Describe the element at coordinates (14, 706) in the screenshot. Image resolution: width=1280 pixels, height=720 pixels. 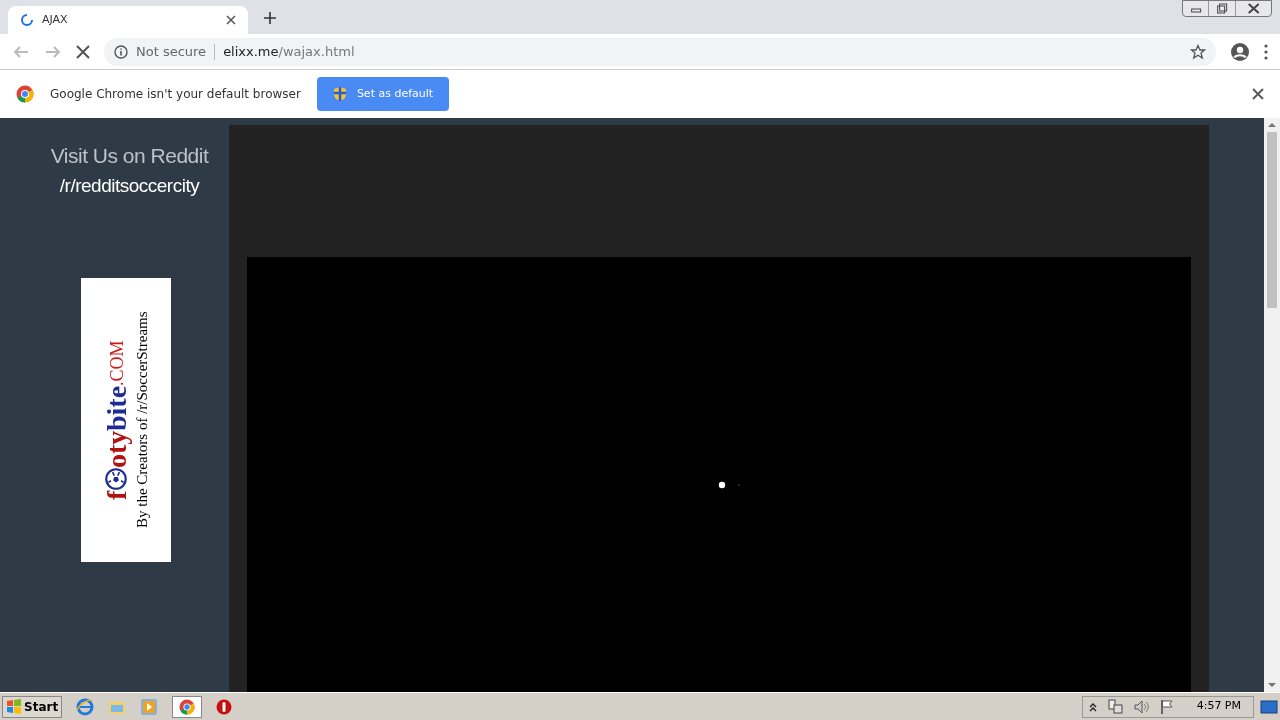
I see `windows-logo-icon` at that location.